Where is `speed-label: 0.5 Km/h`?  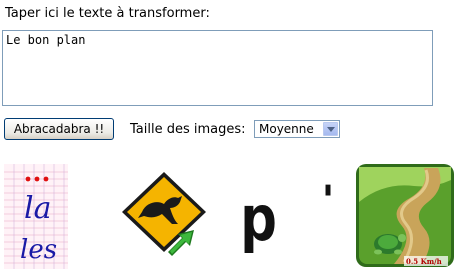
speed-label: 0.5 Km/h is located at coordinates (424, 261).